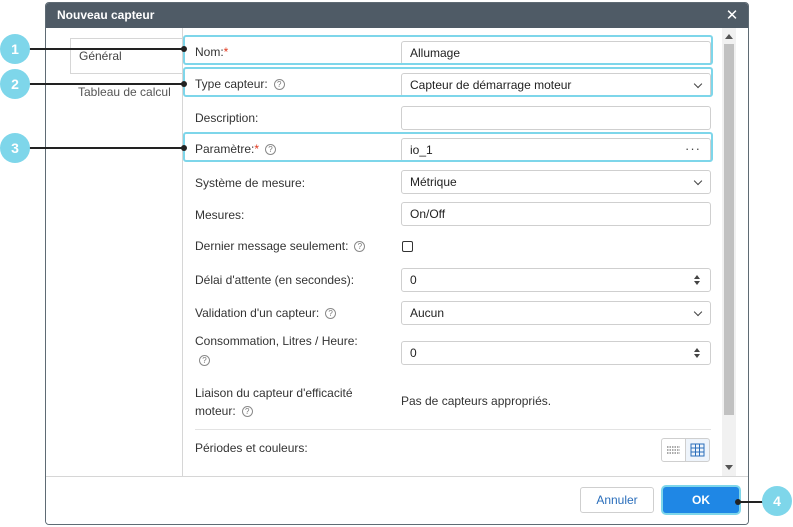 The width and height of the screenshot is (793, 527). What do you see at coordinates (407, 246) in the screenshot?
I see `last-message-checkbox` at bounding box center [407, 246].